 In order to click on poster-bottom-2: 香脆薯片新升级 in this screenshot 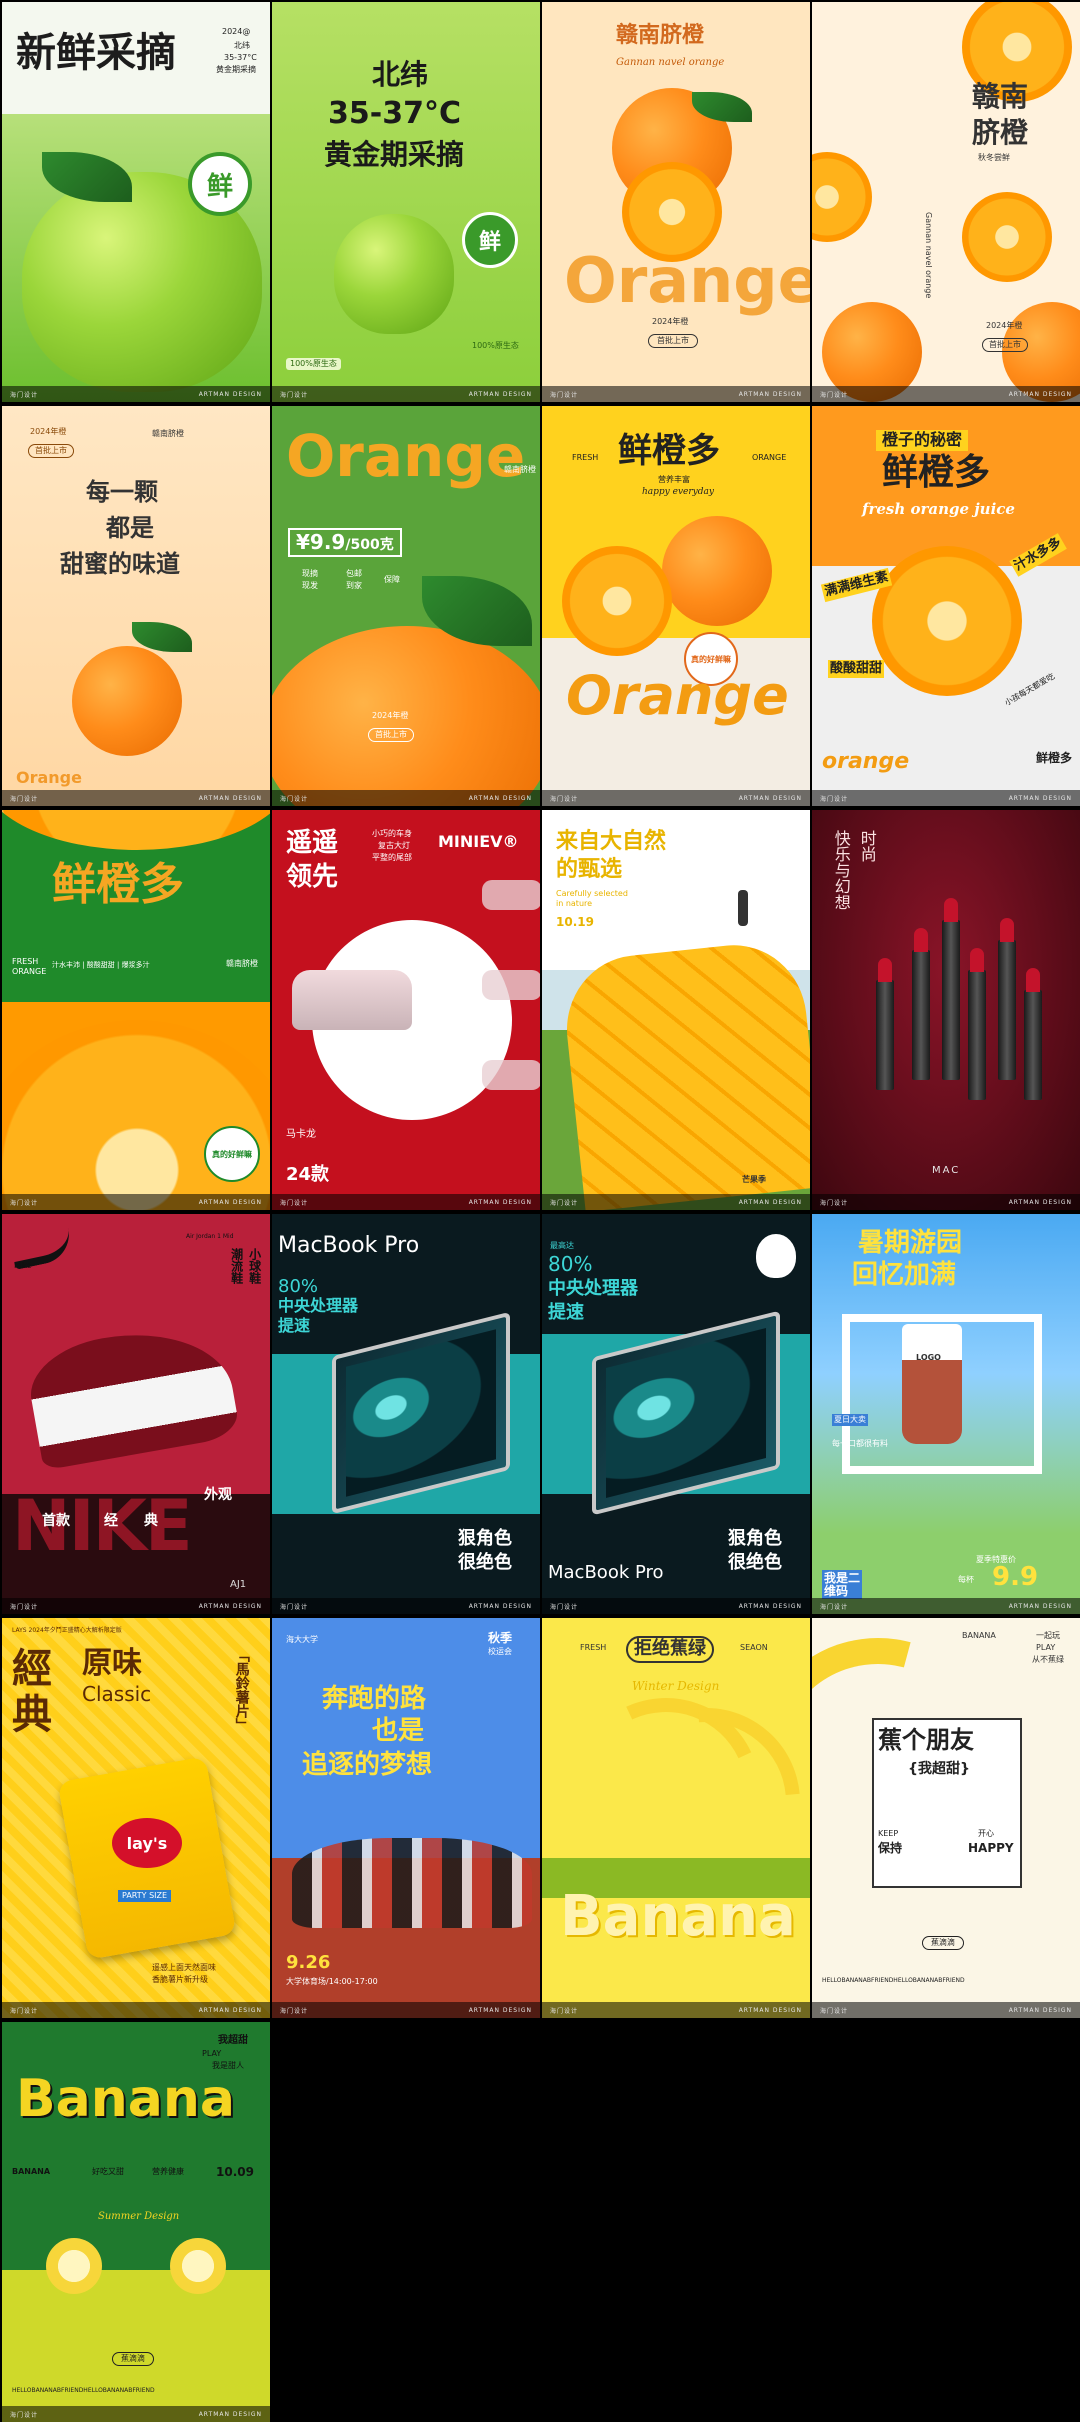, I will do `click(180, 1979)`.